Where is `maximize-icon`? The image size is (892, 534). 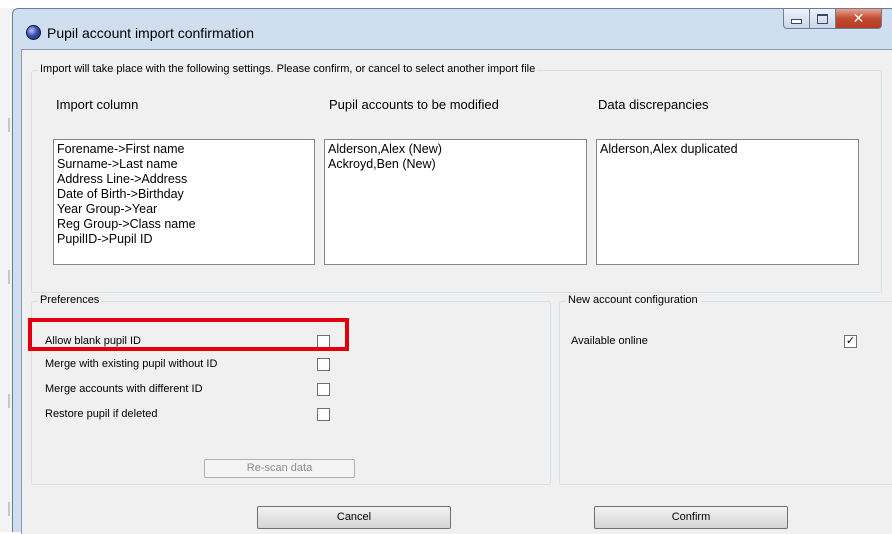
maximize-icon is located at coordinates (822, 18).